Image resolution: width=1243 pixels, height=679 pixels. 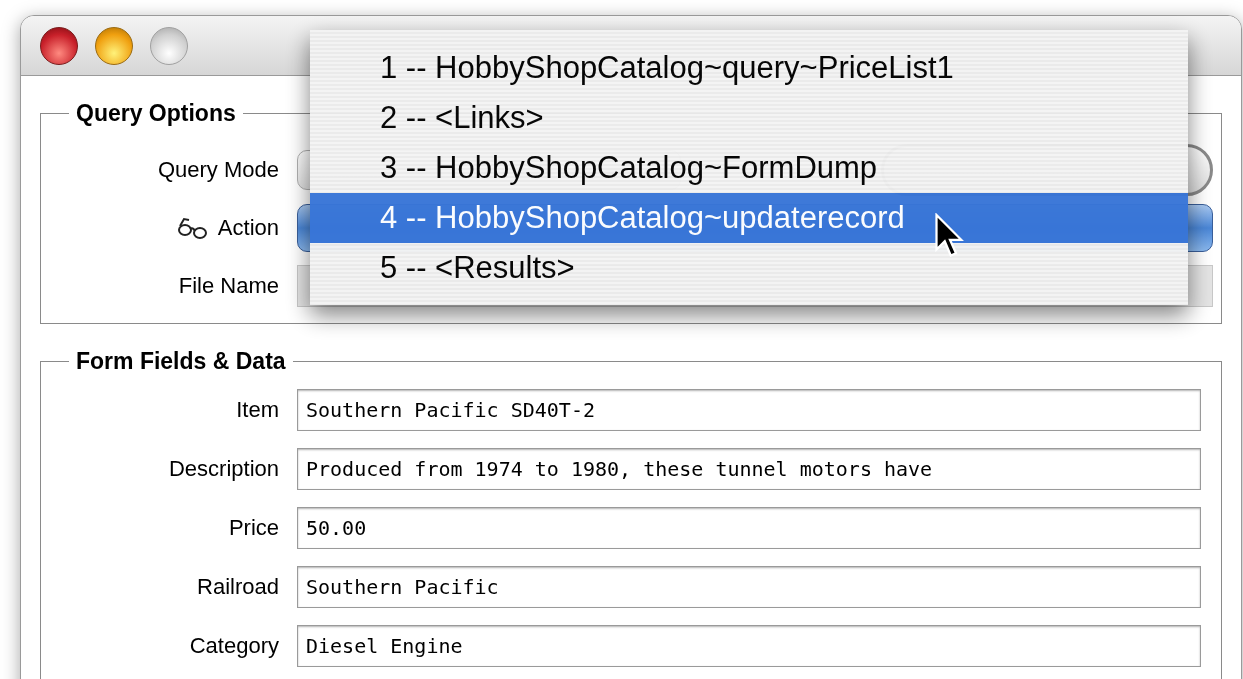 What do you see at coordinates (749, 409) in the screenshot?
I see `text-field: Southern Pacific SD40T-2` at bounding box center [749, 409].